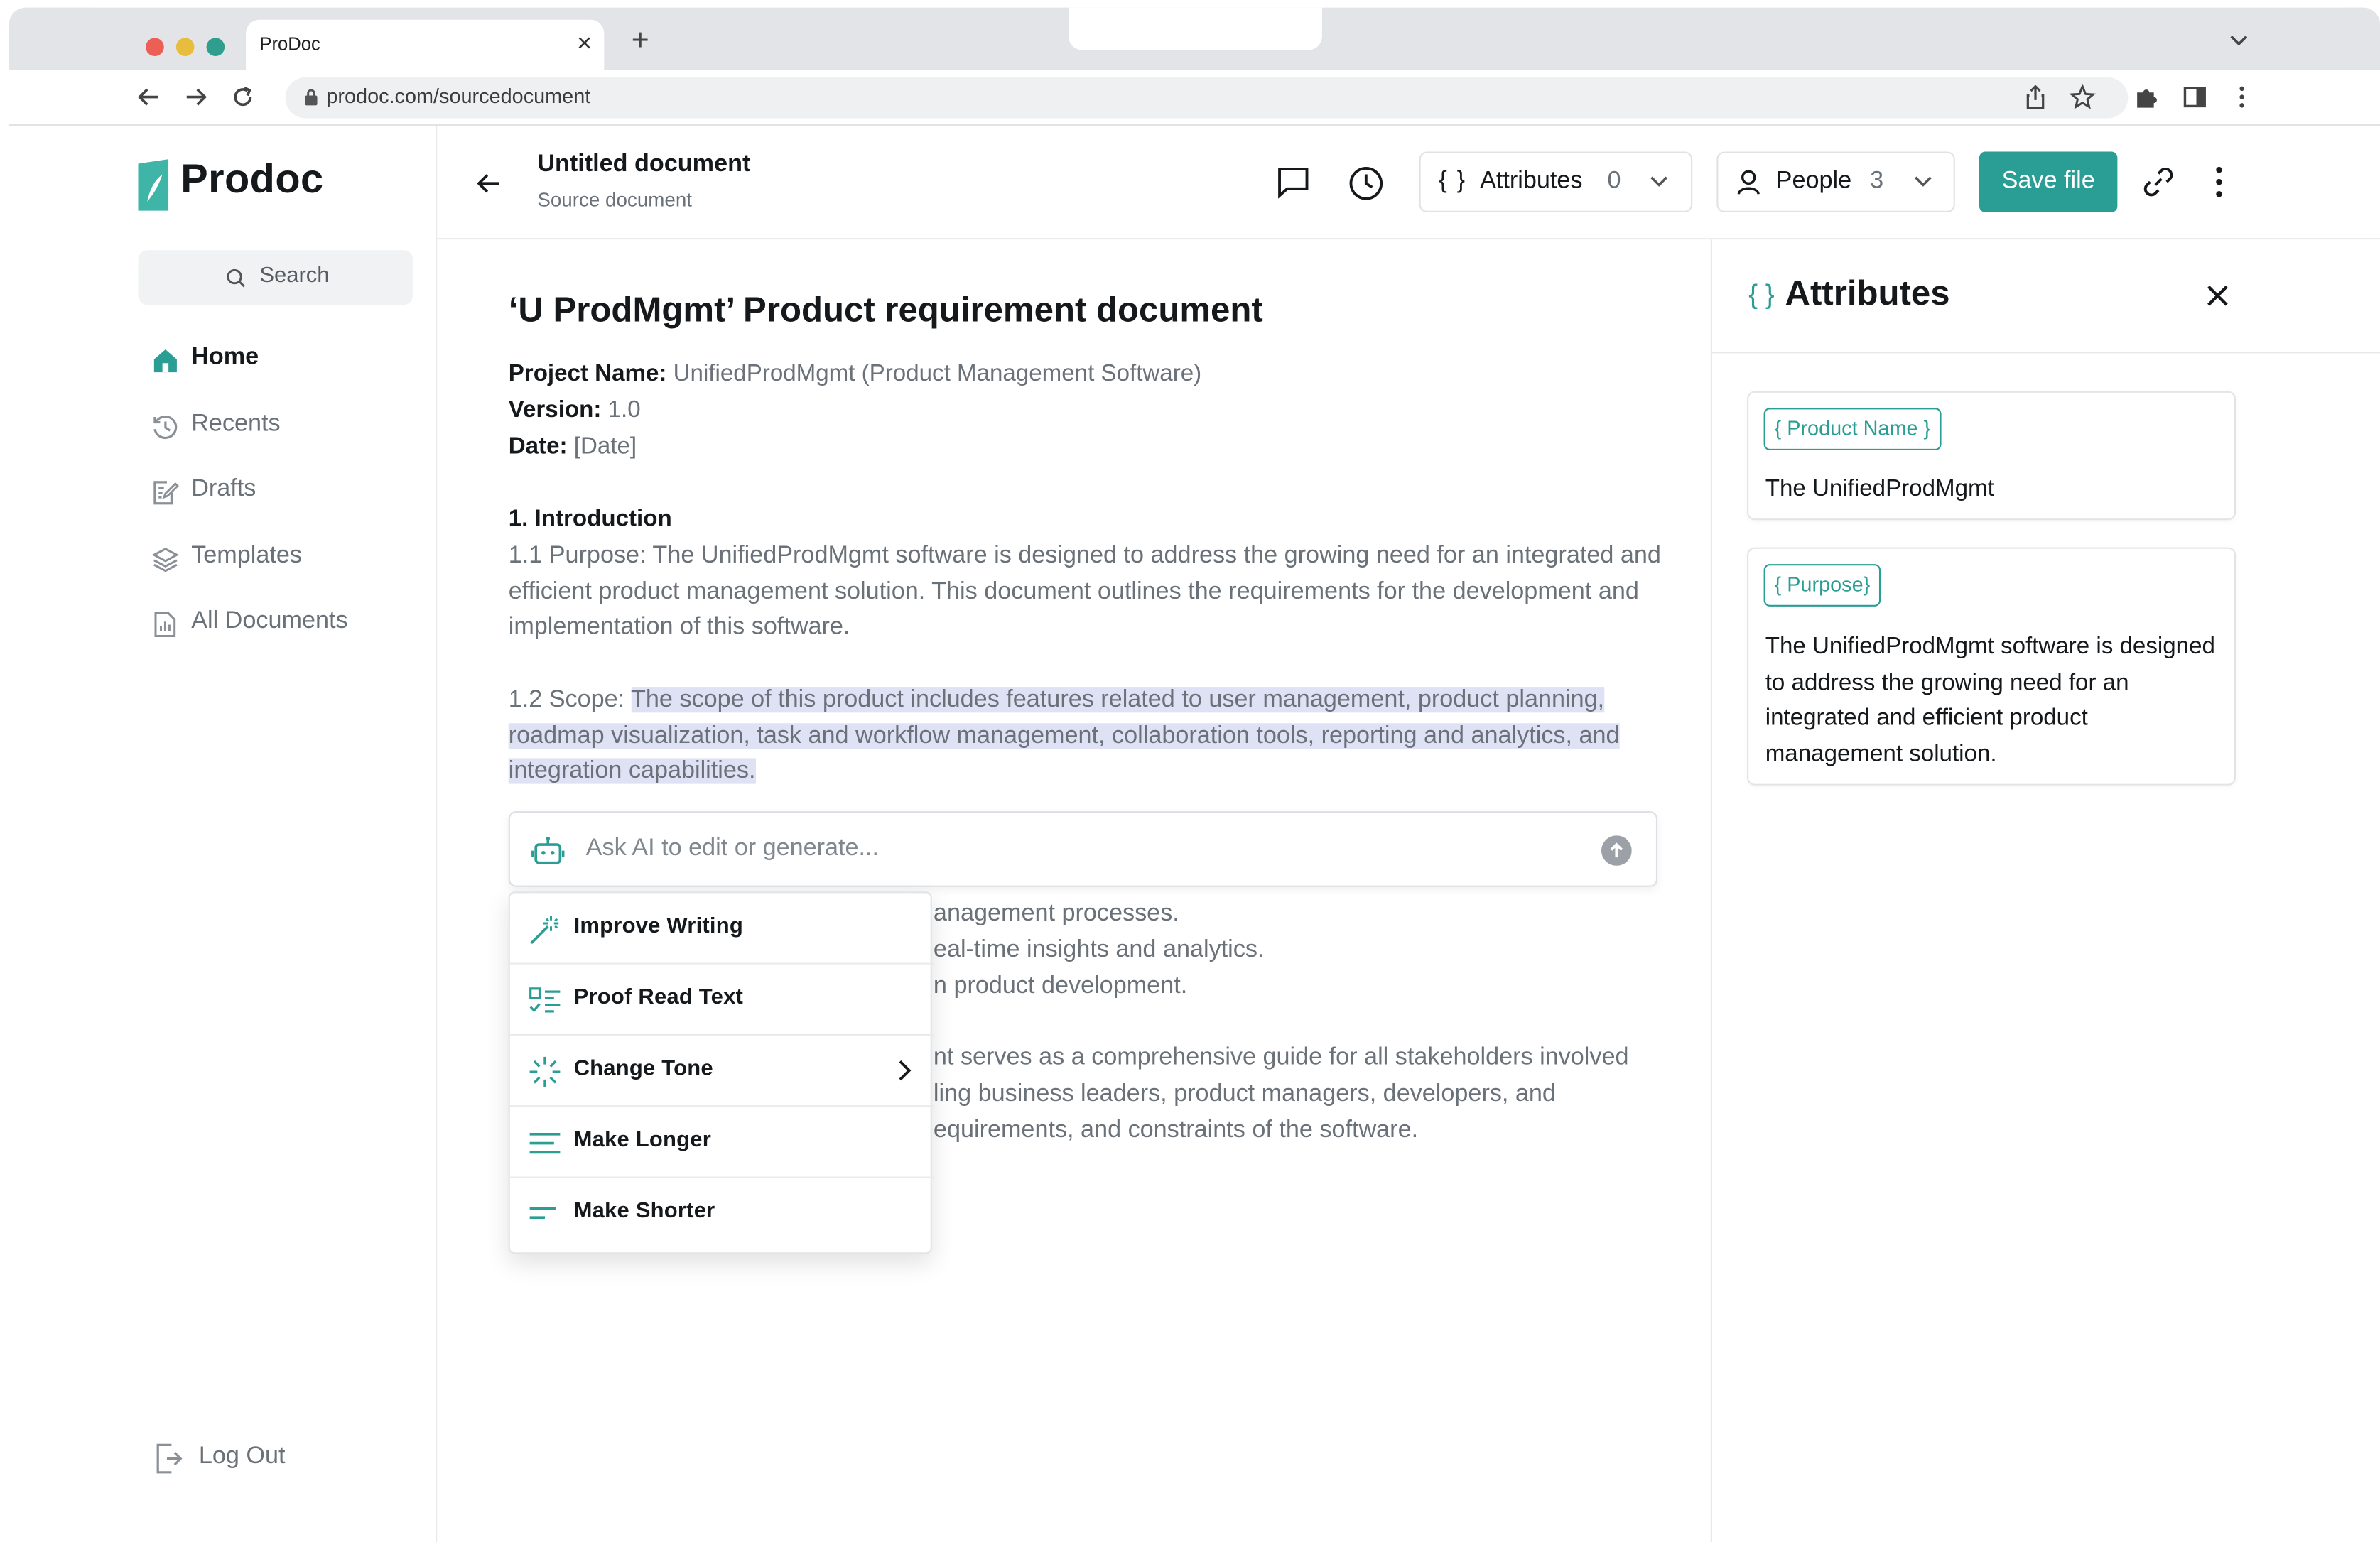  What do you see at coordinates (1880, 489) in the screenshot?
I see `attribute-value: The UnifiedProdMgmt` at bounding box center [1880, 489].